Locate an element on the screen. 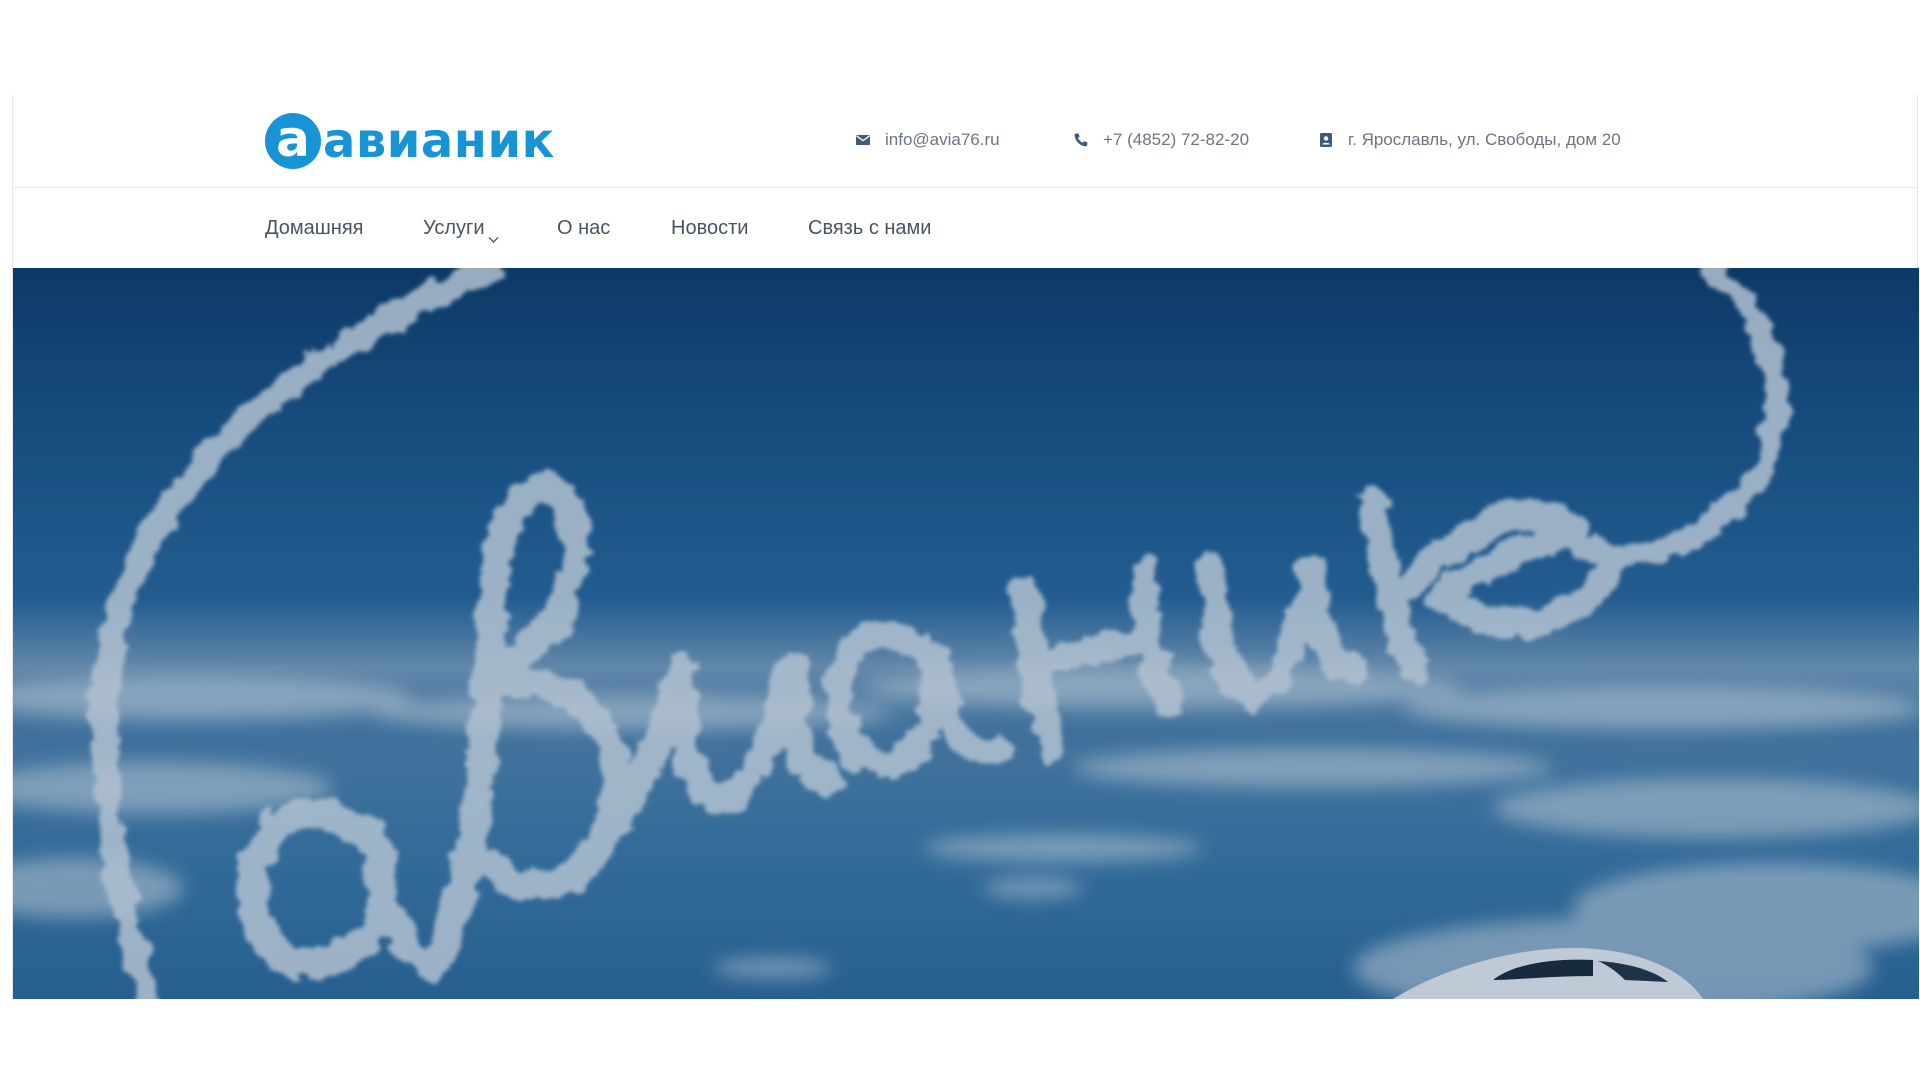 Image resolution: width=1920 pixels, height=1080 pixels. contact-email-text: info@avia76.ru is located at coordinates (942, 139).